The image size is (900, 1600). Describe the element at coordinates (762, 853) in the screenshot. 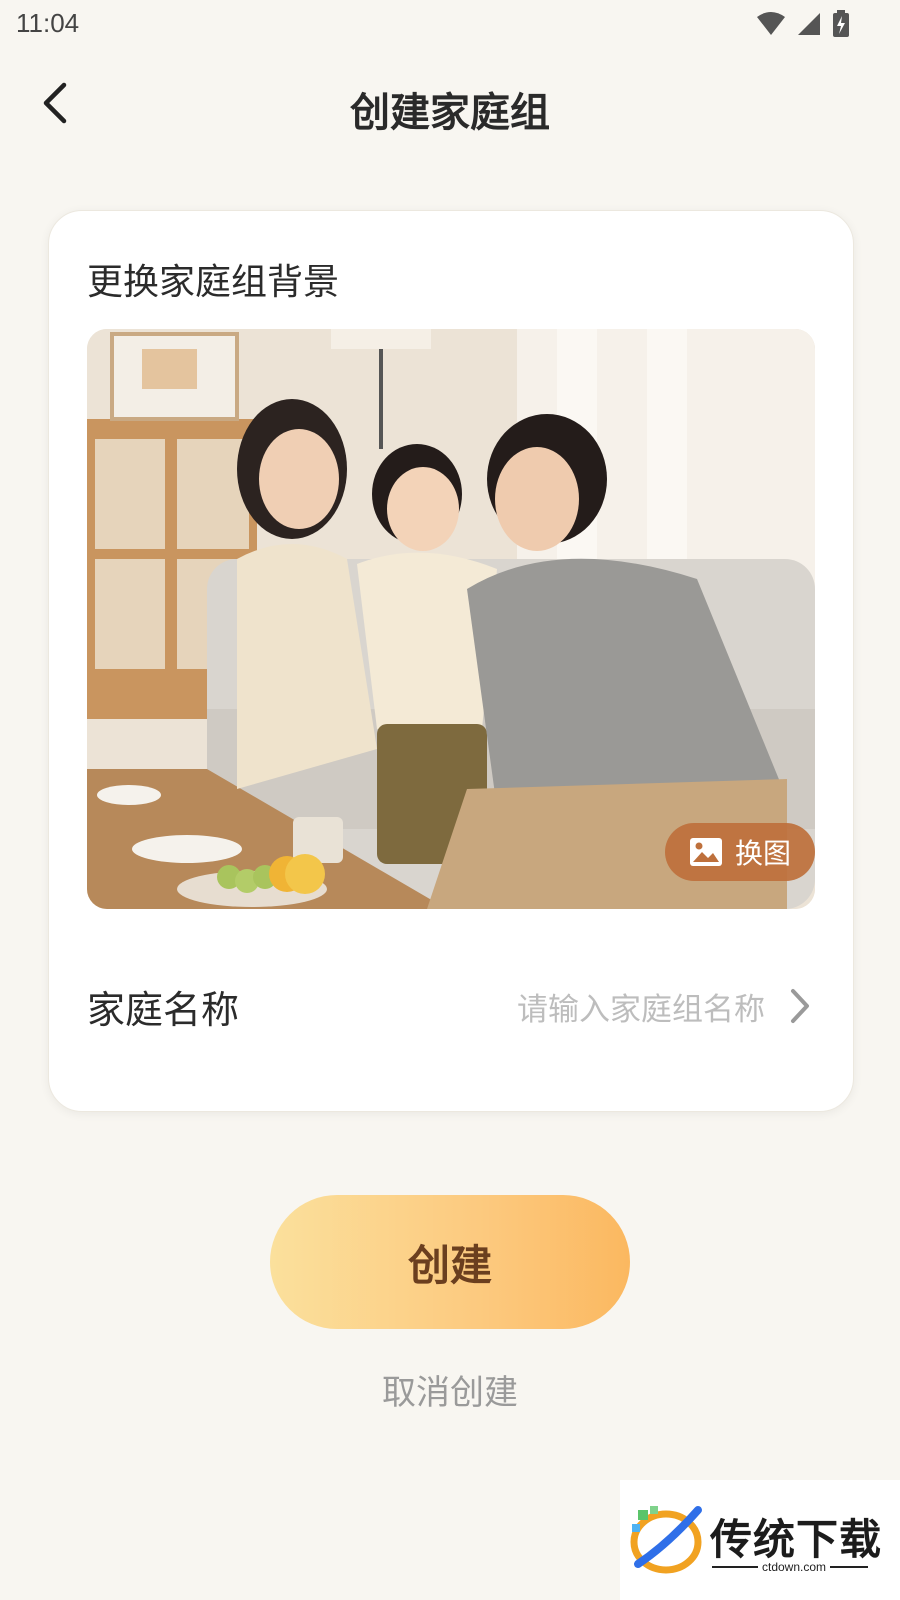

I see `change-image-label: 换图` at that location.